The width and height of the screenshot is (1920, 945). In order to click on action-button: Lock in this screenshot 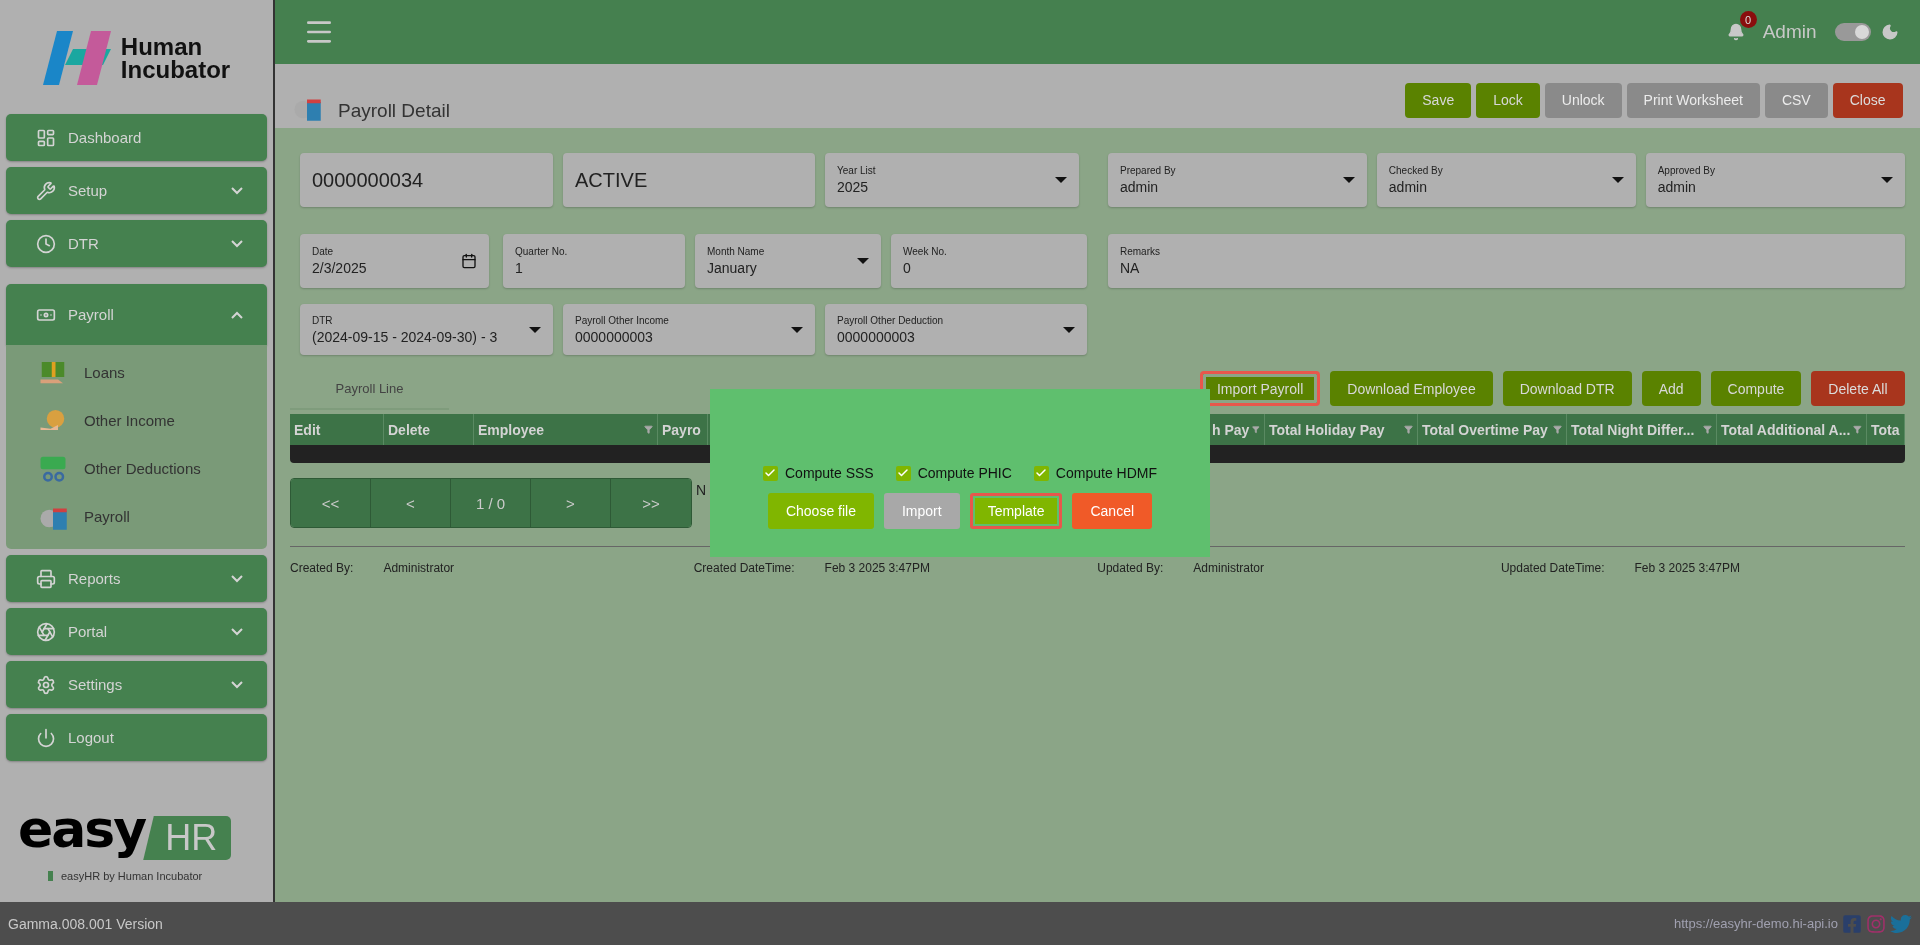, I will do `click(1508, 100)`.